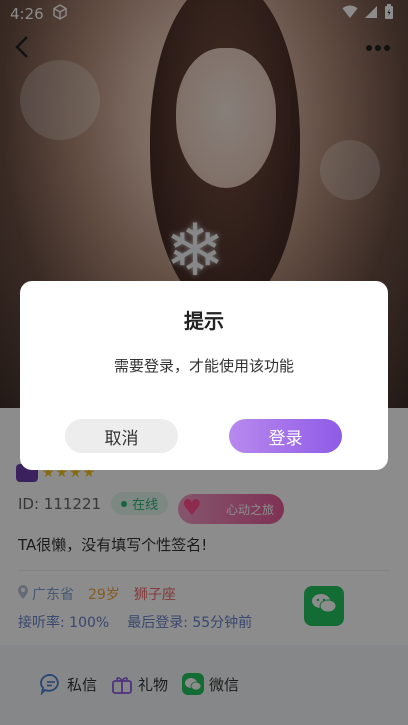 This screenshot has width=408, height=725. Describe the element at coordinates (121, 436) in the screenshot. I see `cancel-button: 取消` at that location.